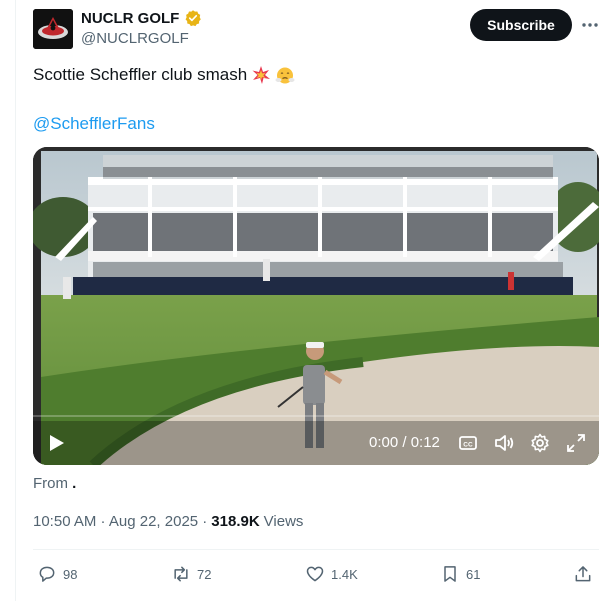 Image resolution: width=616 pixels, height=601 pixels. What do you see at coordinates (70, 574) in the screenshot?
I see `reply-count: 98` at bounding box center [70, 574].